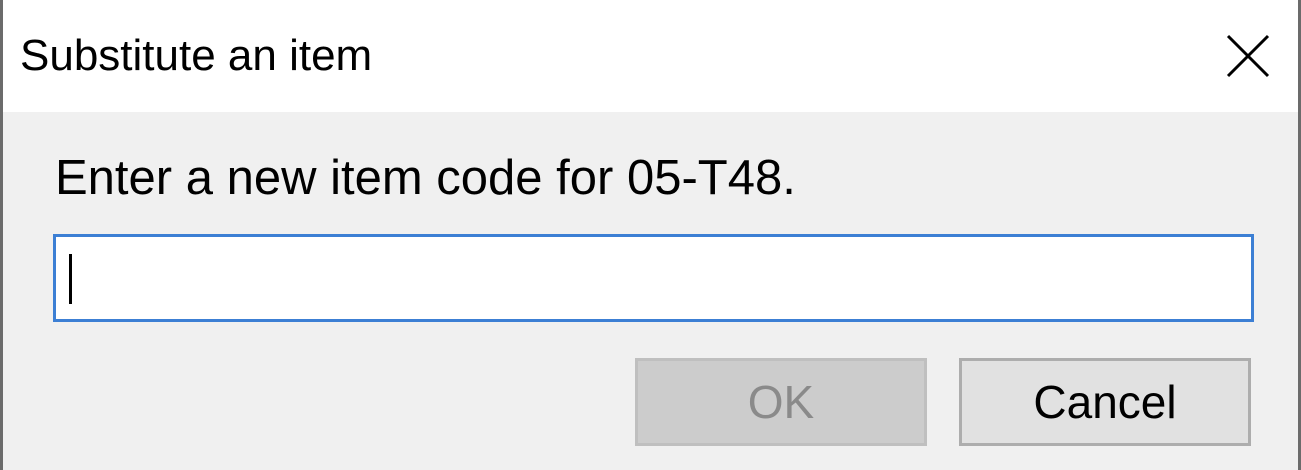 The width and height of the screenshot is (1301, 470). What do you see at coordinates (70, 279) in the screenshot?
I see `text-cursor` at bounding box center [70, 279].